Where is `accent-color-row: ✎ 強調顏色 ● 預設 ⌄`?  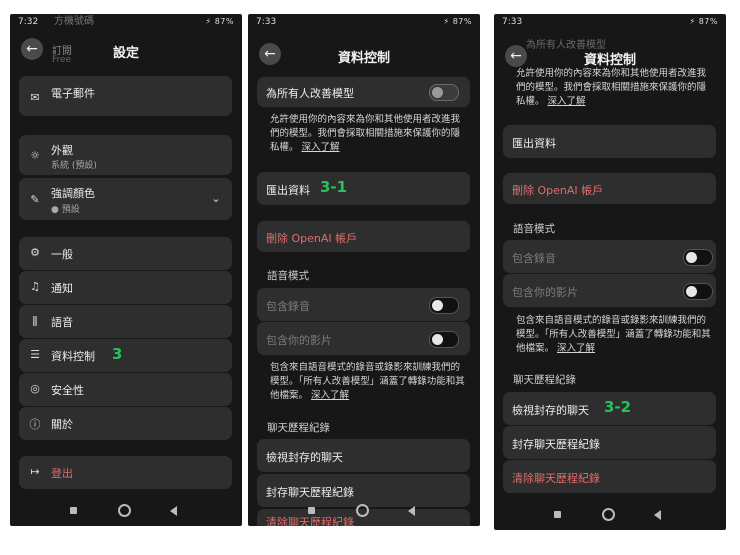 accent-color-row: ✎ 強調顏色 ● 預設 ⌄ is located at coordinates (125, 199).